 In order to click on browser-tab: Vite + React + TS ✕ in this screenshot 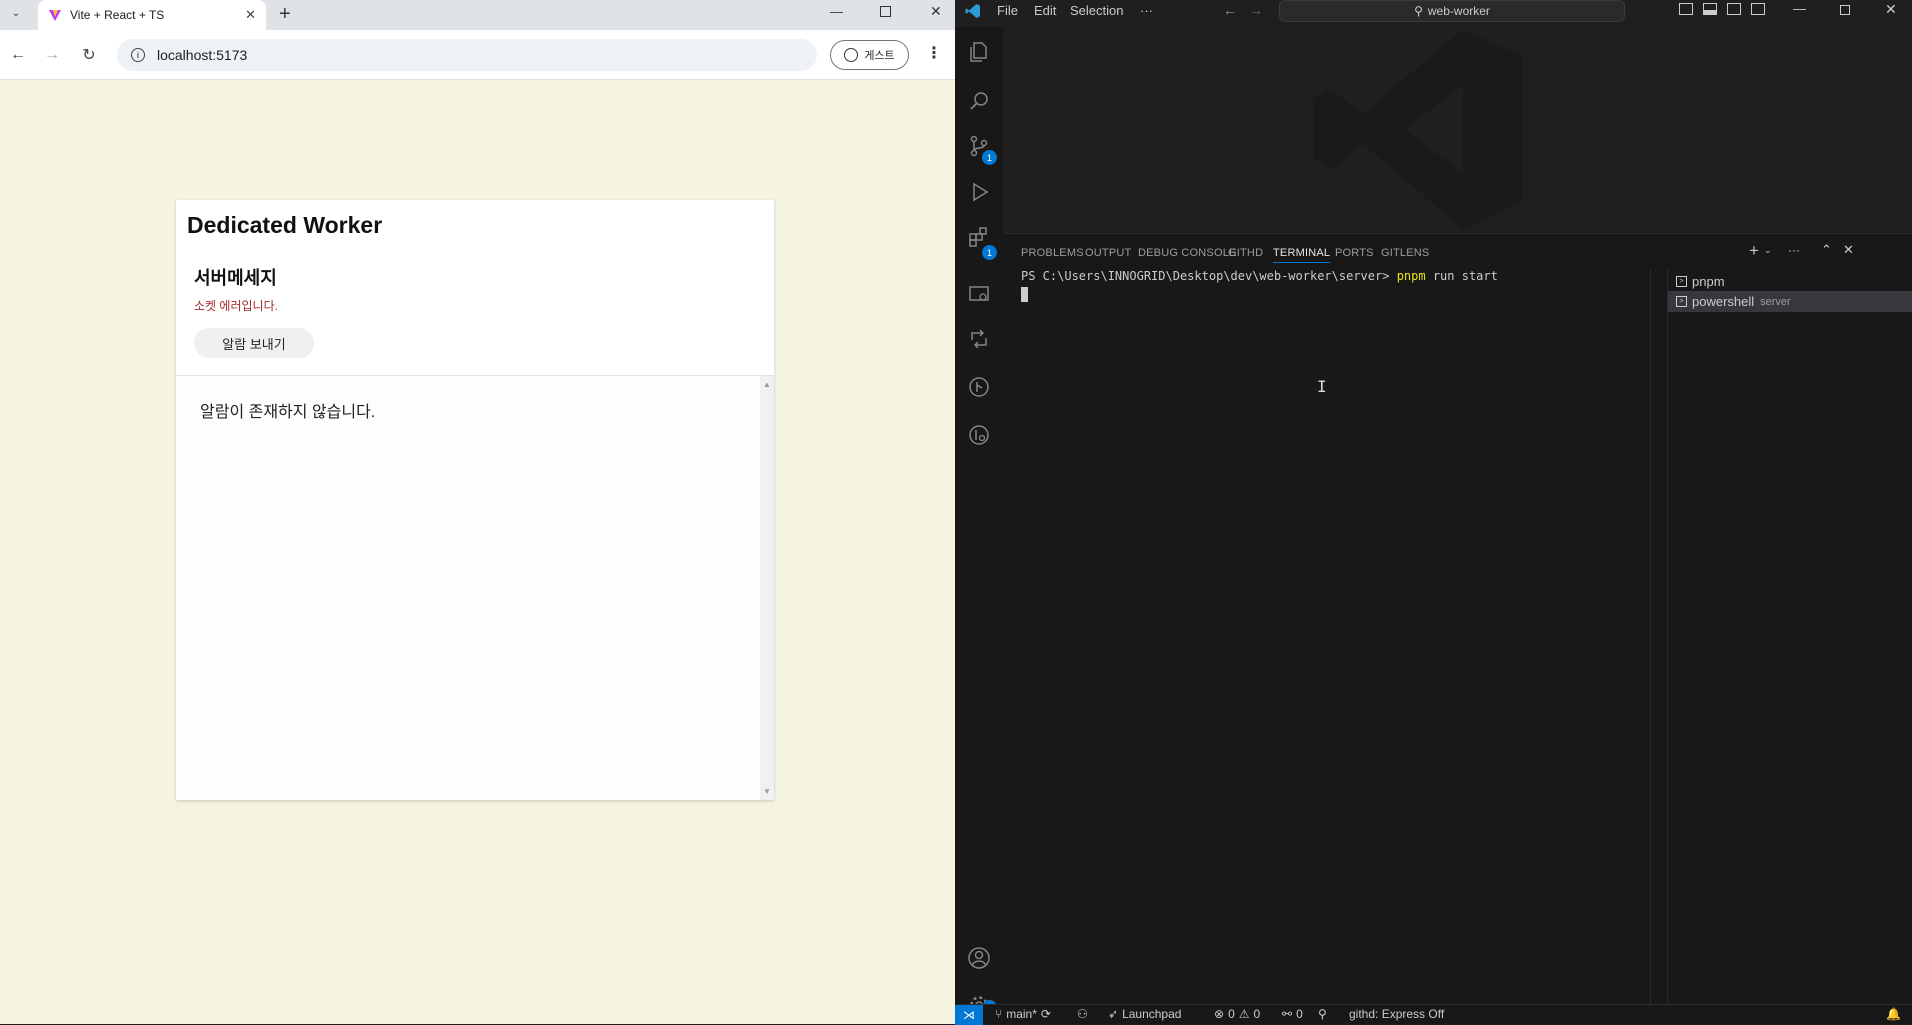, I will do `click(152, 15)`.